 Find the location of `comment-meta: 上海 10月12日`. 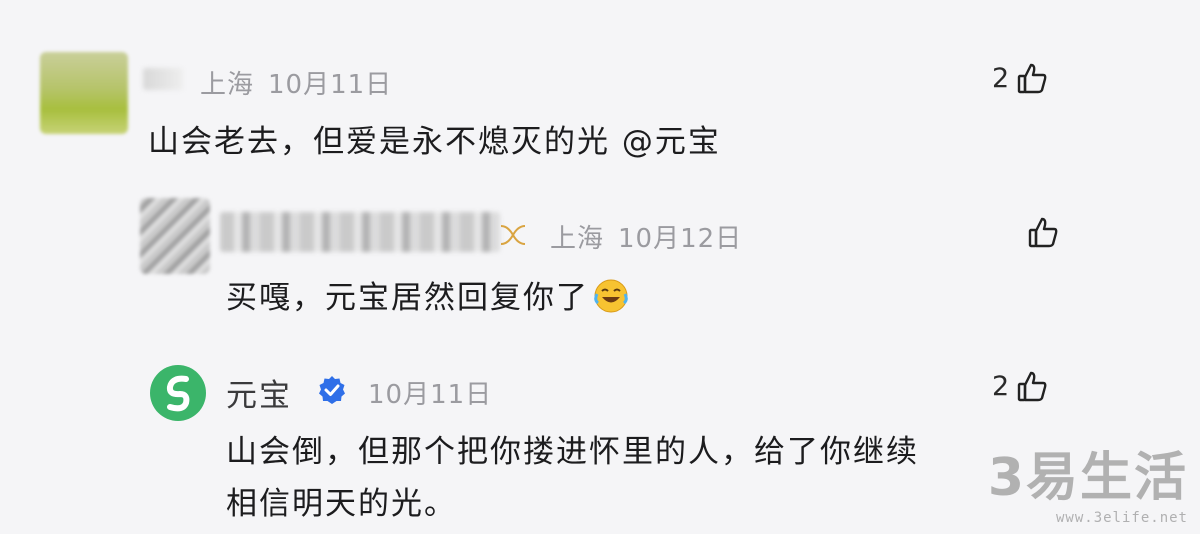

comment-meta: 上海 10月12日 is located at coordinates (653, 236).